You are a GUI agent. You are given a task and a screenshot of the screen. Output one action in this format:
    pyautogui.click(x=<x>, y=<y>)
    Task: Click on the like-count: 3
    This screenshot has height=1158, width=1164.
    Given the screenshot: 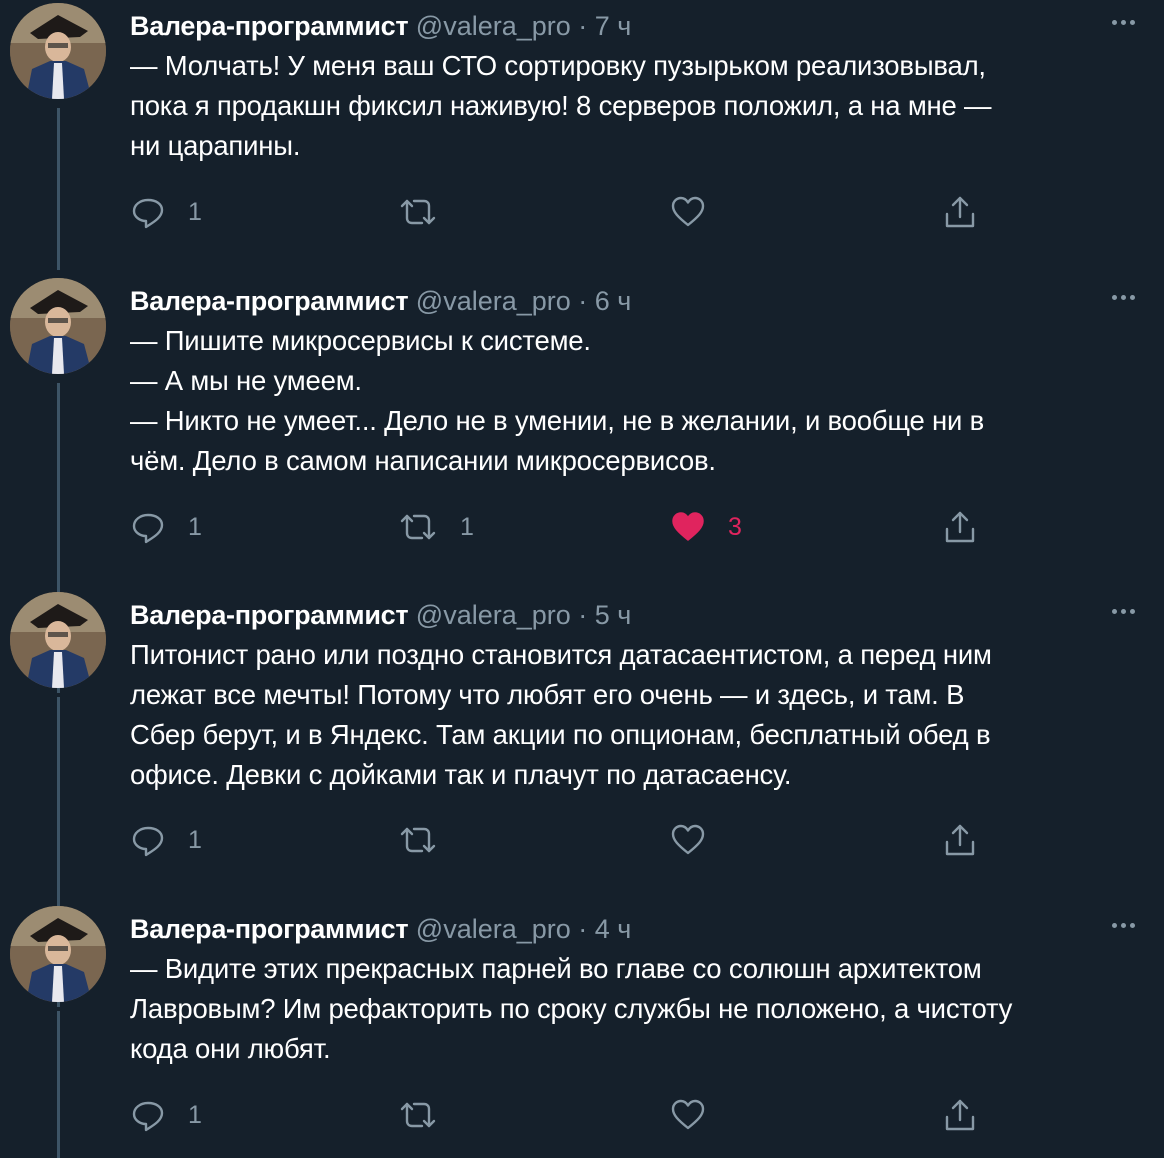 What is the action you would take?
    pyautogui.click(x=735, y=526)
    